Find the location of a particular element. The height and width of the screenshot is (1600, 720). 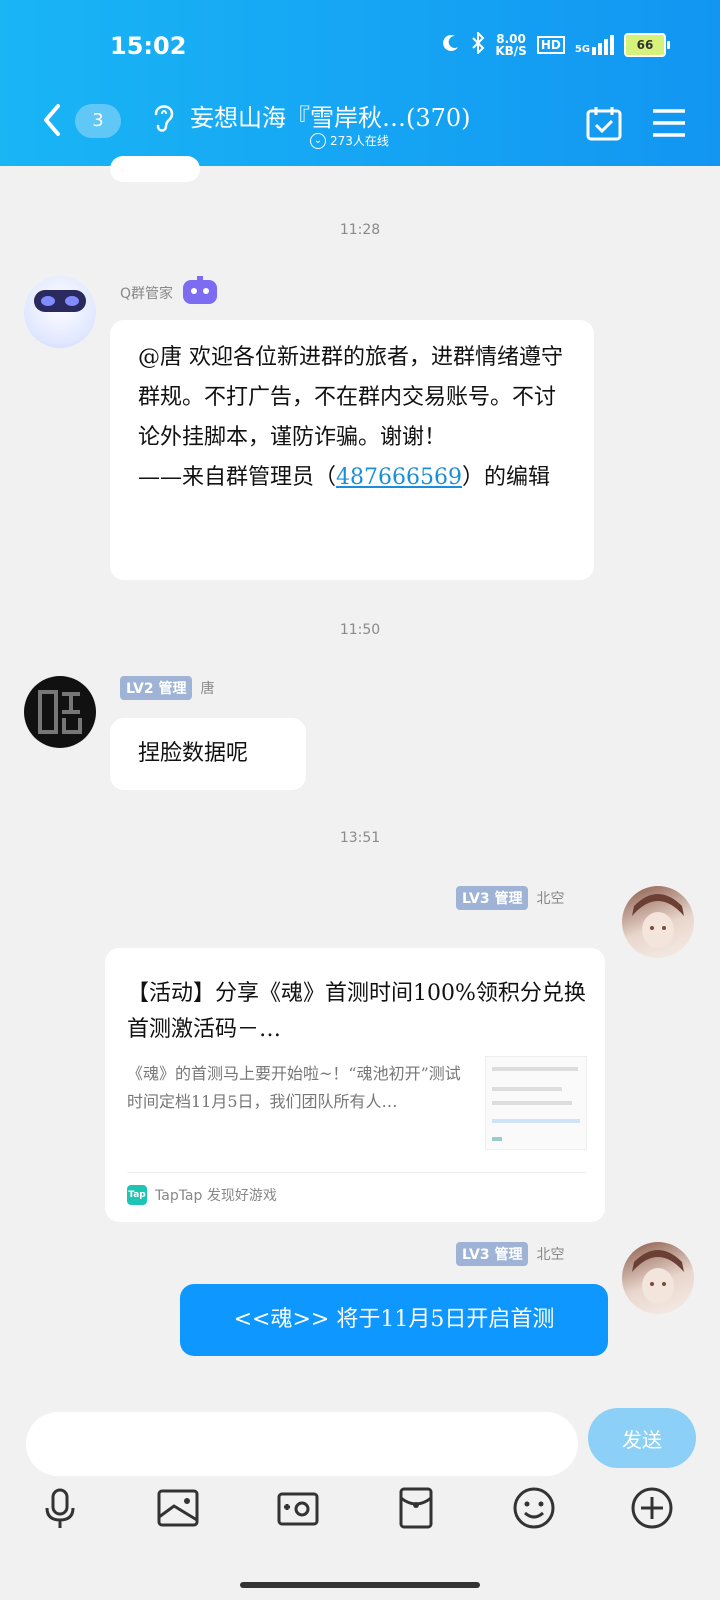

input-area: 发送 is located at coordinates (360, 1493).